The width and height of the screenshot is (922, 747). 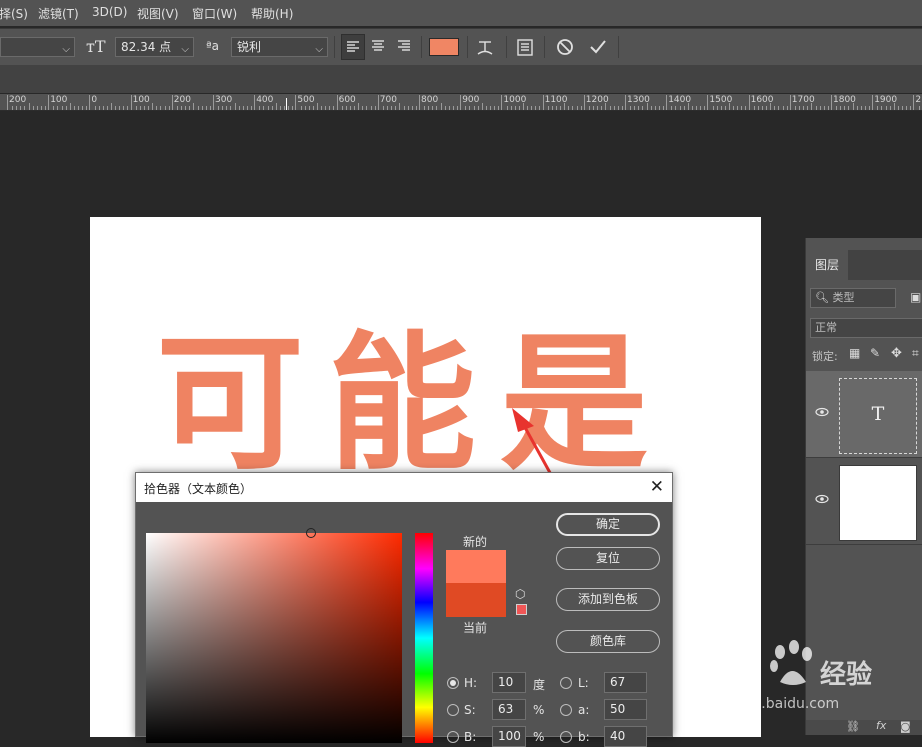 What do you see at coordinates (158, 13) in the screenshot?
I see `menu-view: 视图(V)` at bounding box center [158, 13].